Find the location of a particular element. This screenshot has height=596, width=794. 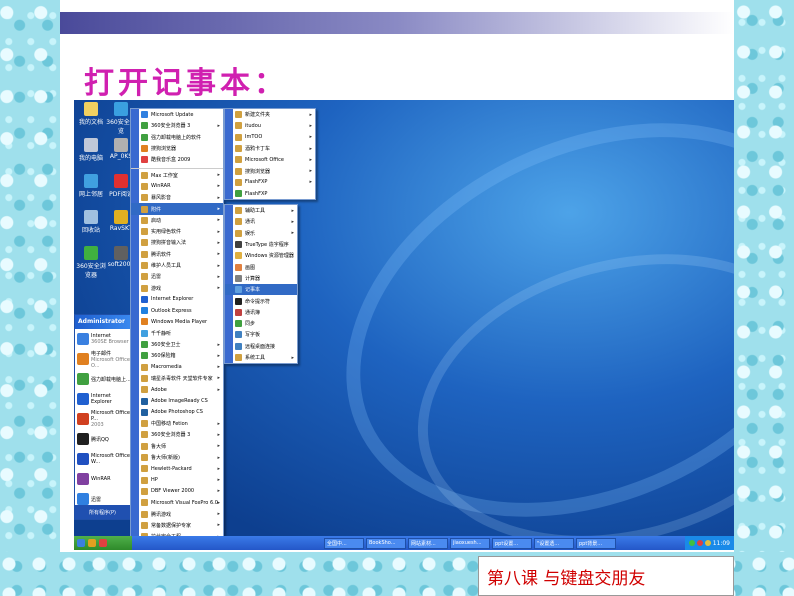

menu-item: ImTOO ▸ is located at coordinates (270, 137).